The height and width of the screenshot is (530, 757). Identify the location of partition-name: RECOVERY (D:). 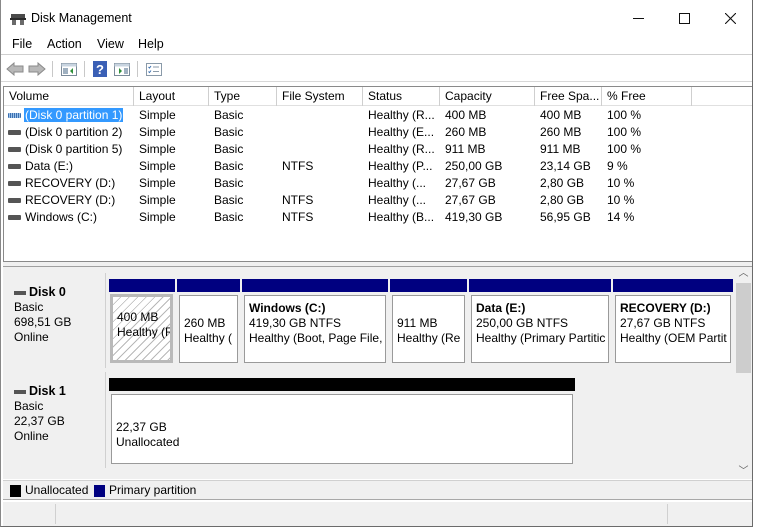
(665, 308).